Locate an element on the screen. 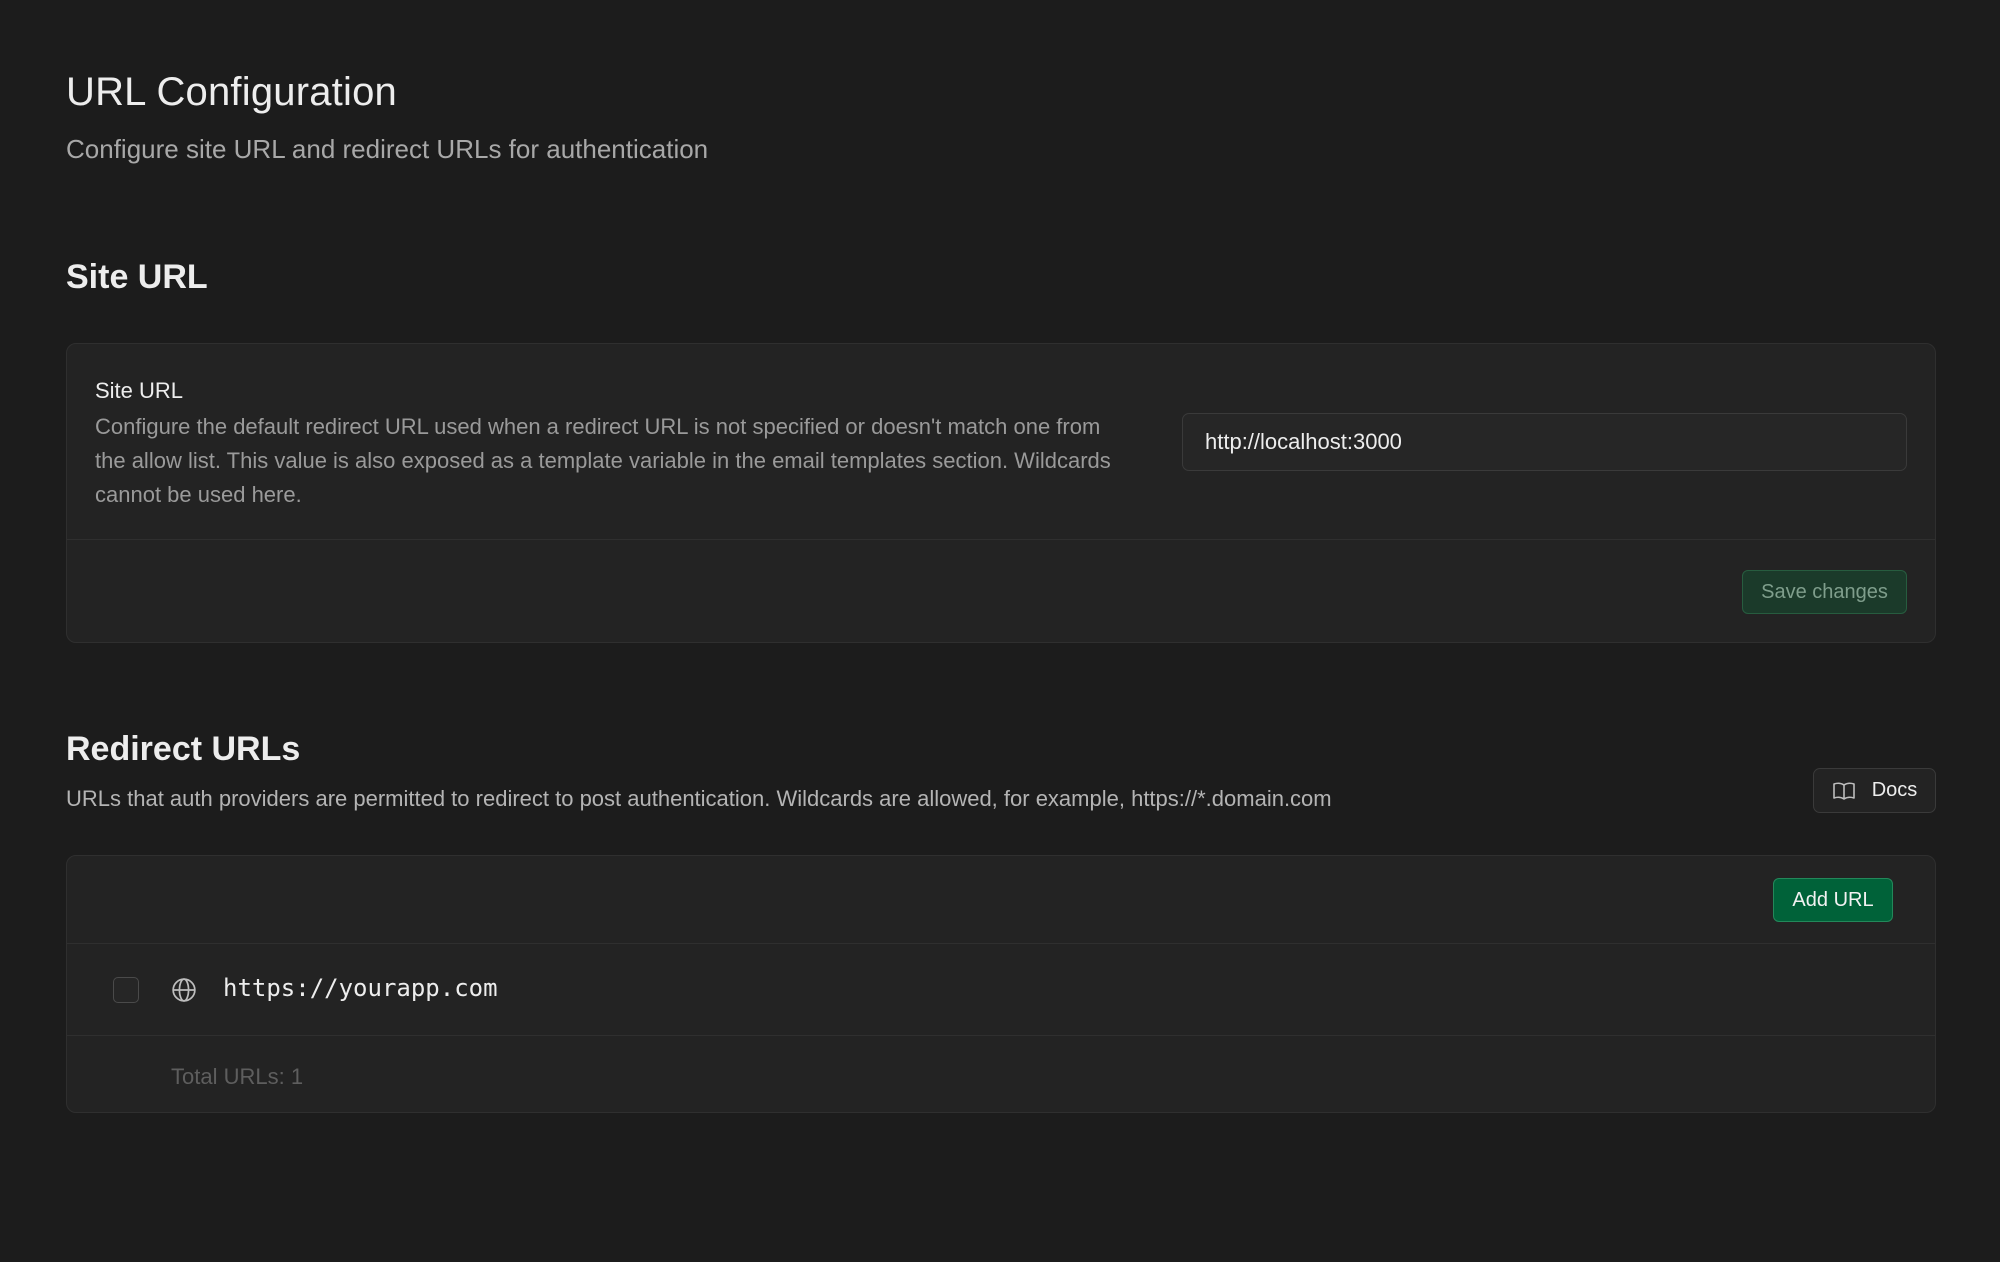  redirect-urls-toolbar: Add URL is located at coordinates (1001, 900).